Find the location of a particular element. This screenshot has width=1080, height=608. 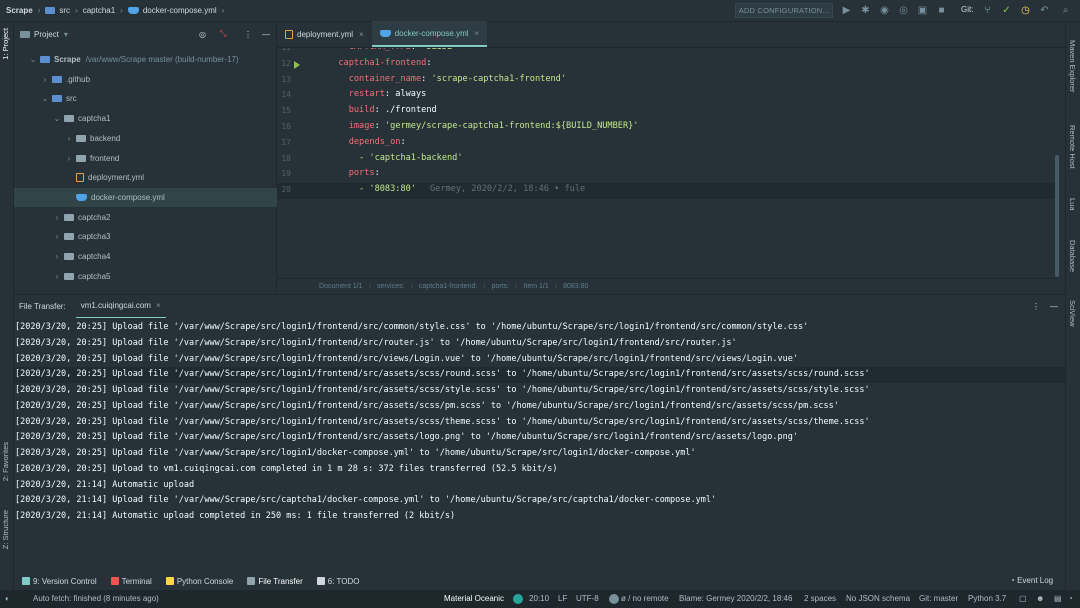

status-icon: ◐ is located at coordinates (7, 598).